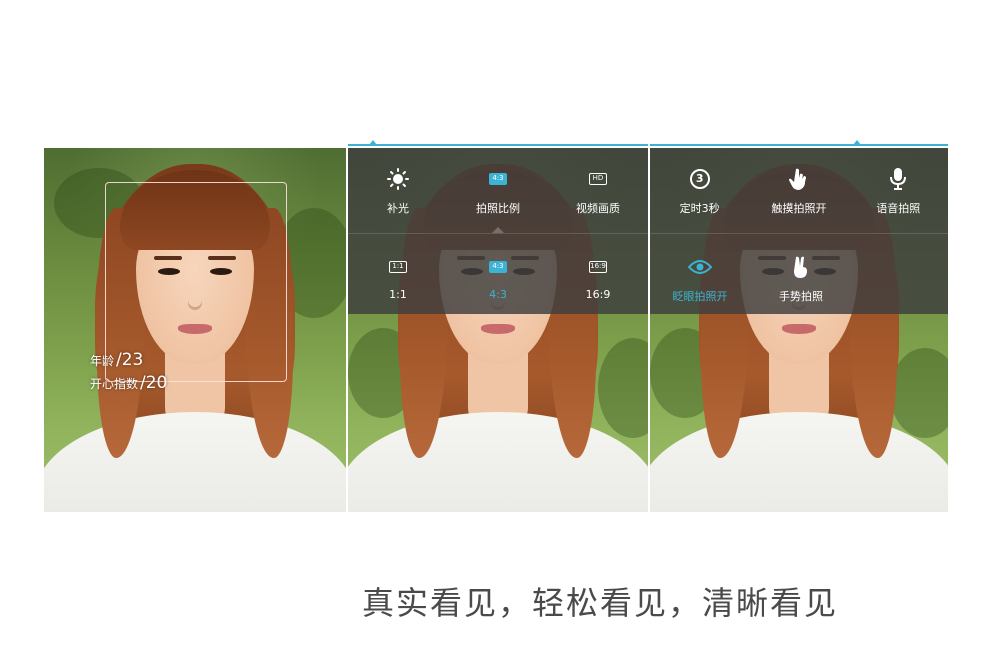  Describe the element at coordinates (898, 179) in the screenshot. I see `microphone-icon` at that location.